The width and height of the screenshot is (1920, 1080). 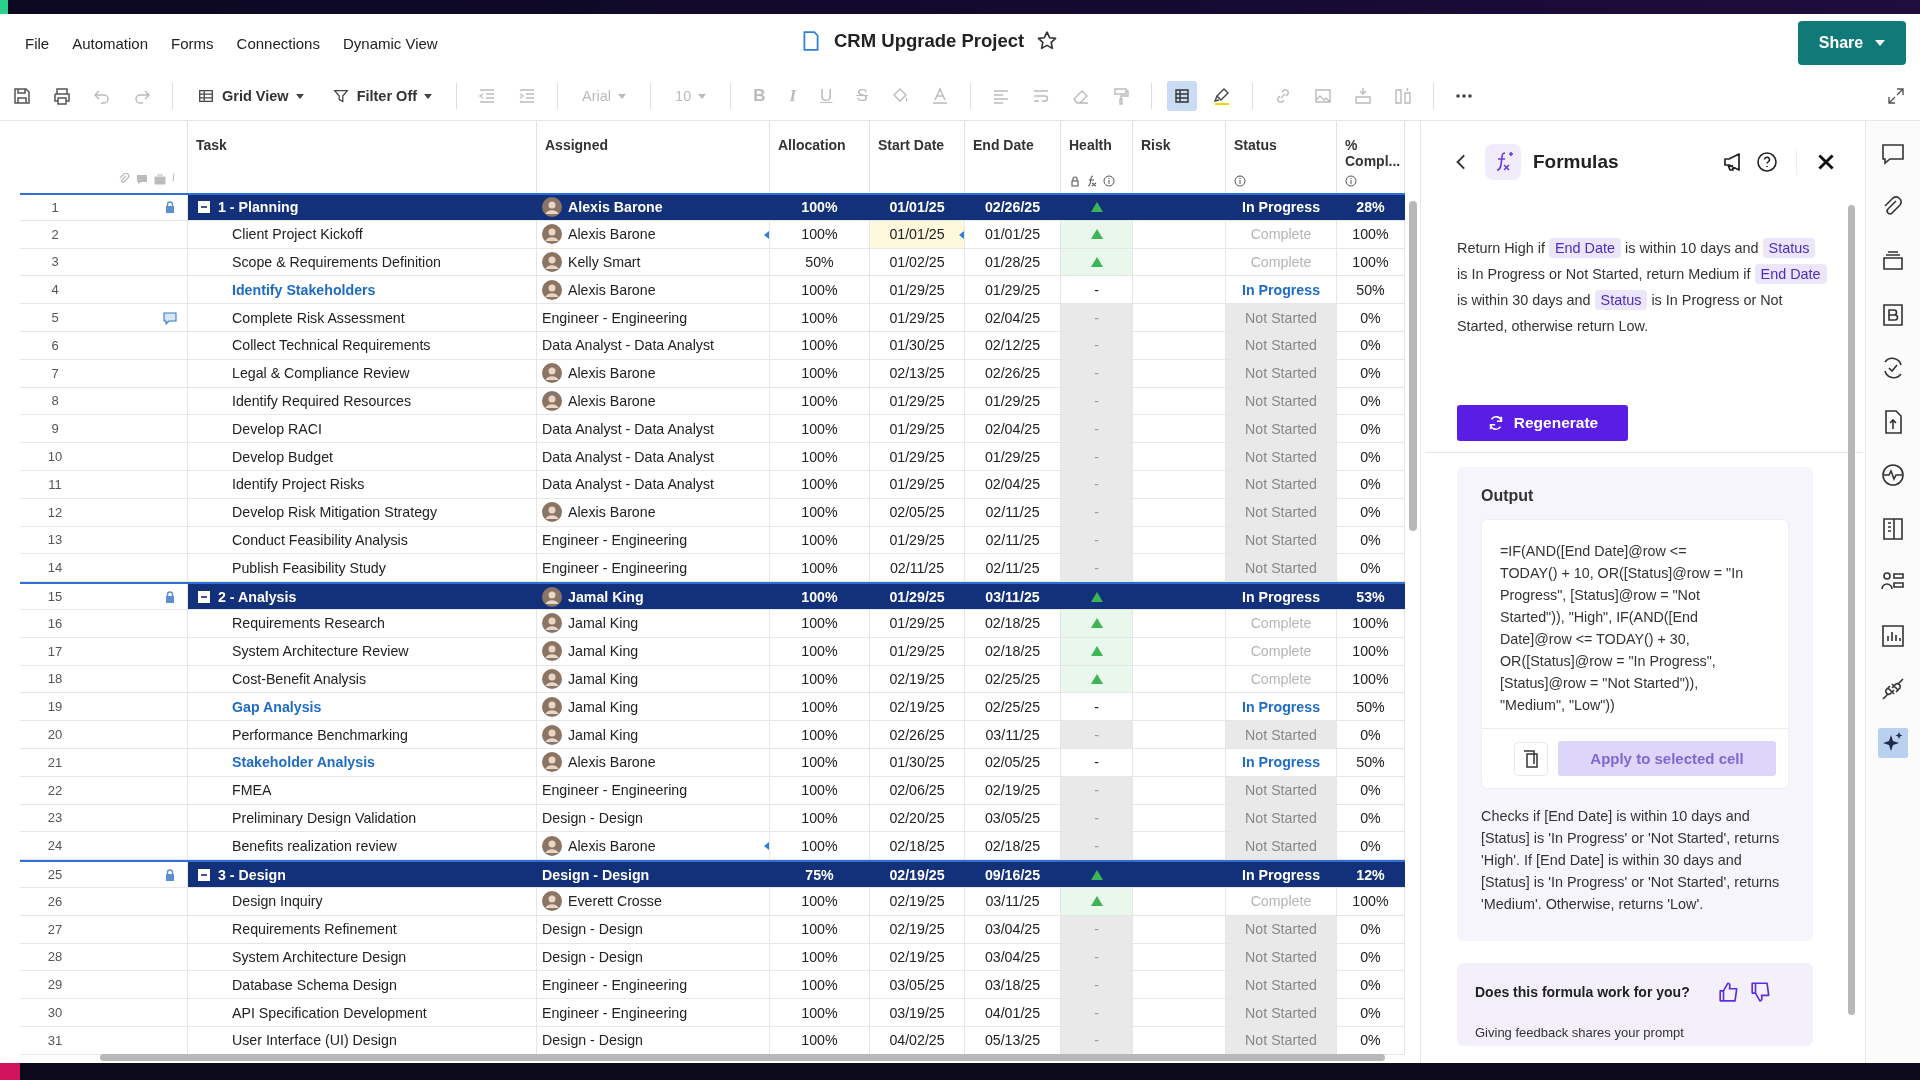 What do you see at coordinates (1096, 145) in the screenshot?
I see `column-header: Health` at bounding box center [1096, 145].